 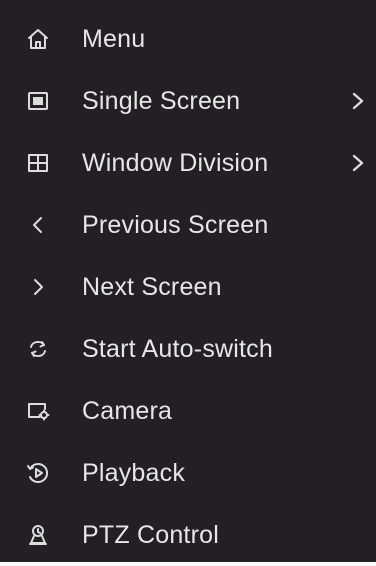 I want to click on menu-item-camera: Camera, so click(x=188, y=411).